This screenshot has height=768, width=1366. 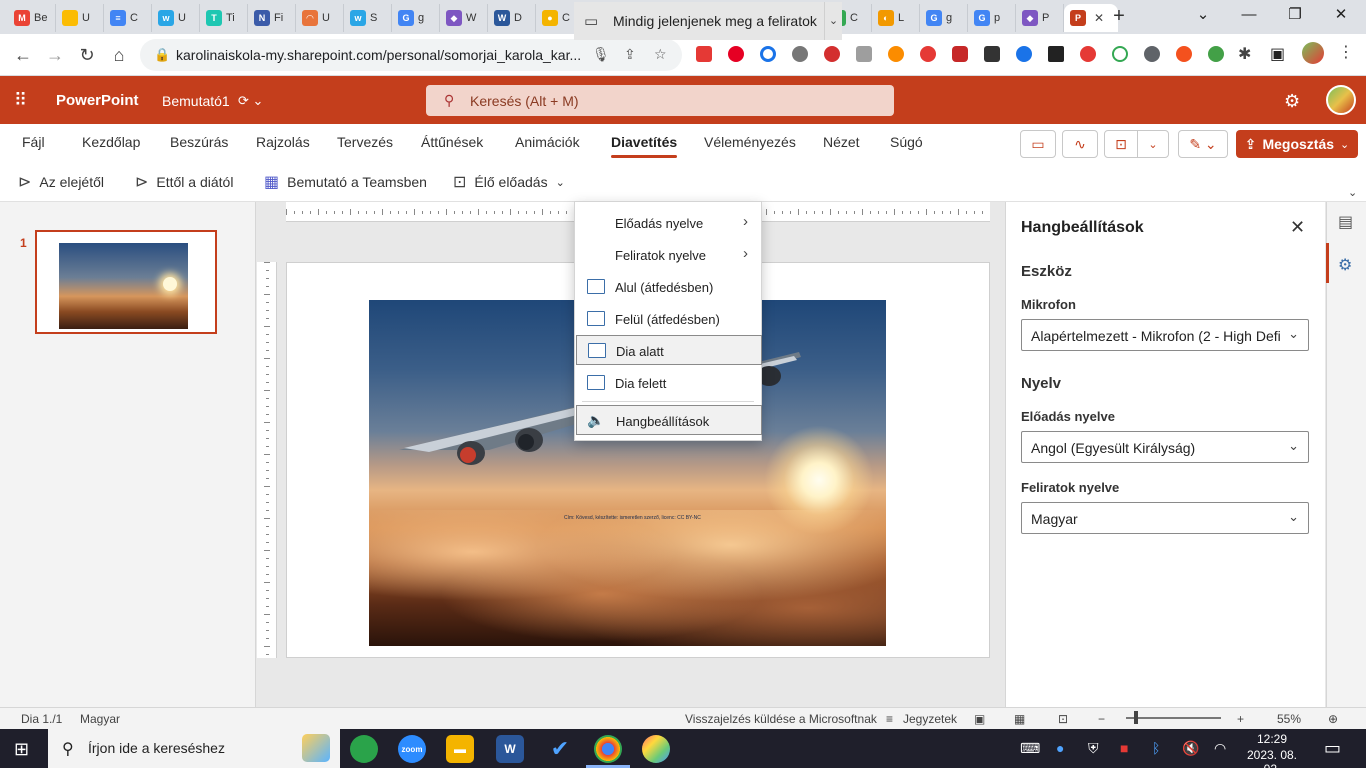 What do you see at coordinates (510, 749) in the screenshot?
I see `word-app-icon: W` at bounding box center [510, 749].